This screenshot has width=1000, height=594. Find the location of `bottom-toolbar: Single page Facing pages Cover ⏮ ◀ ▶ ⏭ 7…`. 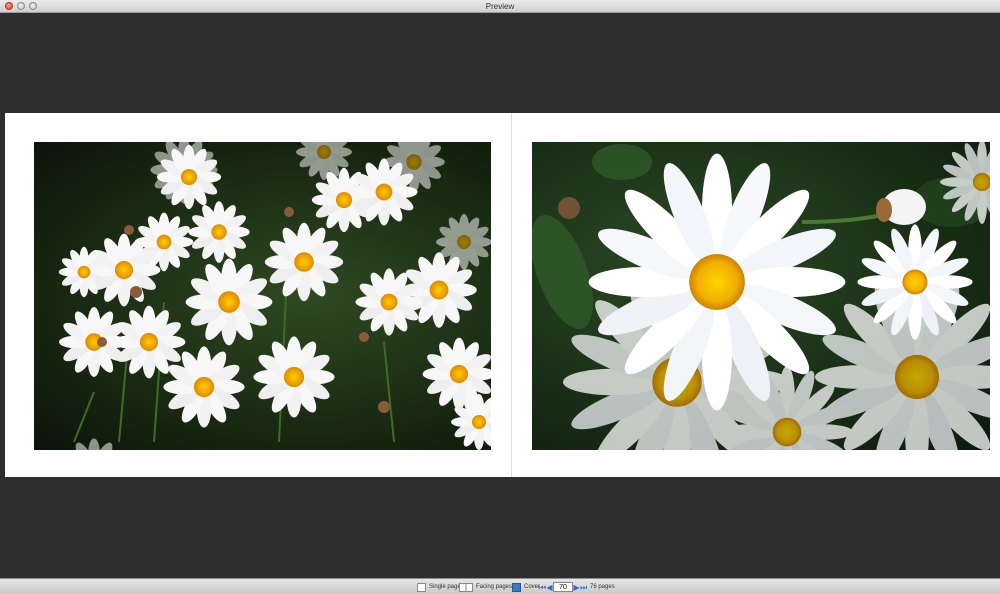

bottom-toolbar: Single page Facing pages Cover ⏮ ◀ ▶ ⏭ 7… is located at coordinates (500, 586).